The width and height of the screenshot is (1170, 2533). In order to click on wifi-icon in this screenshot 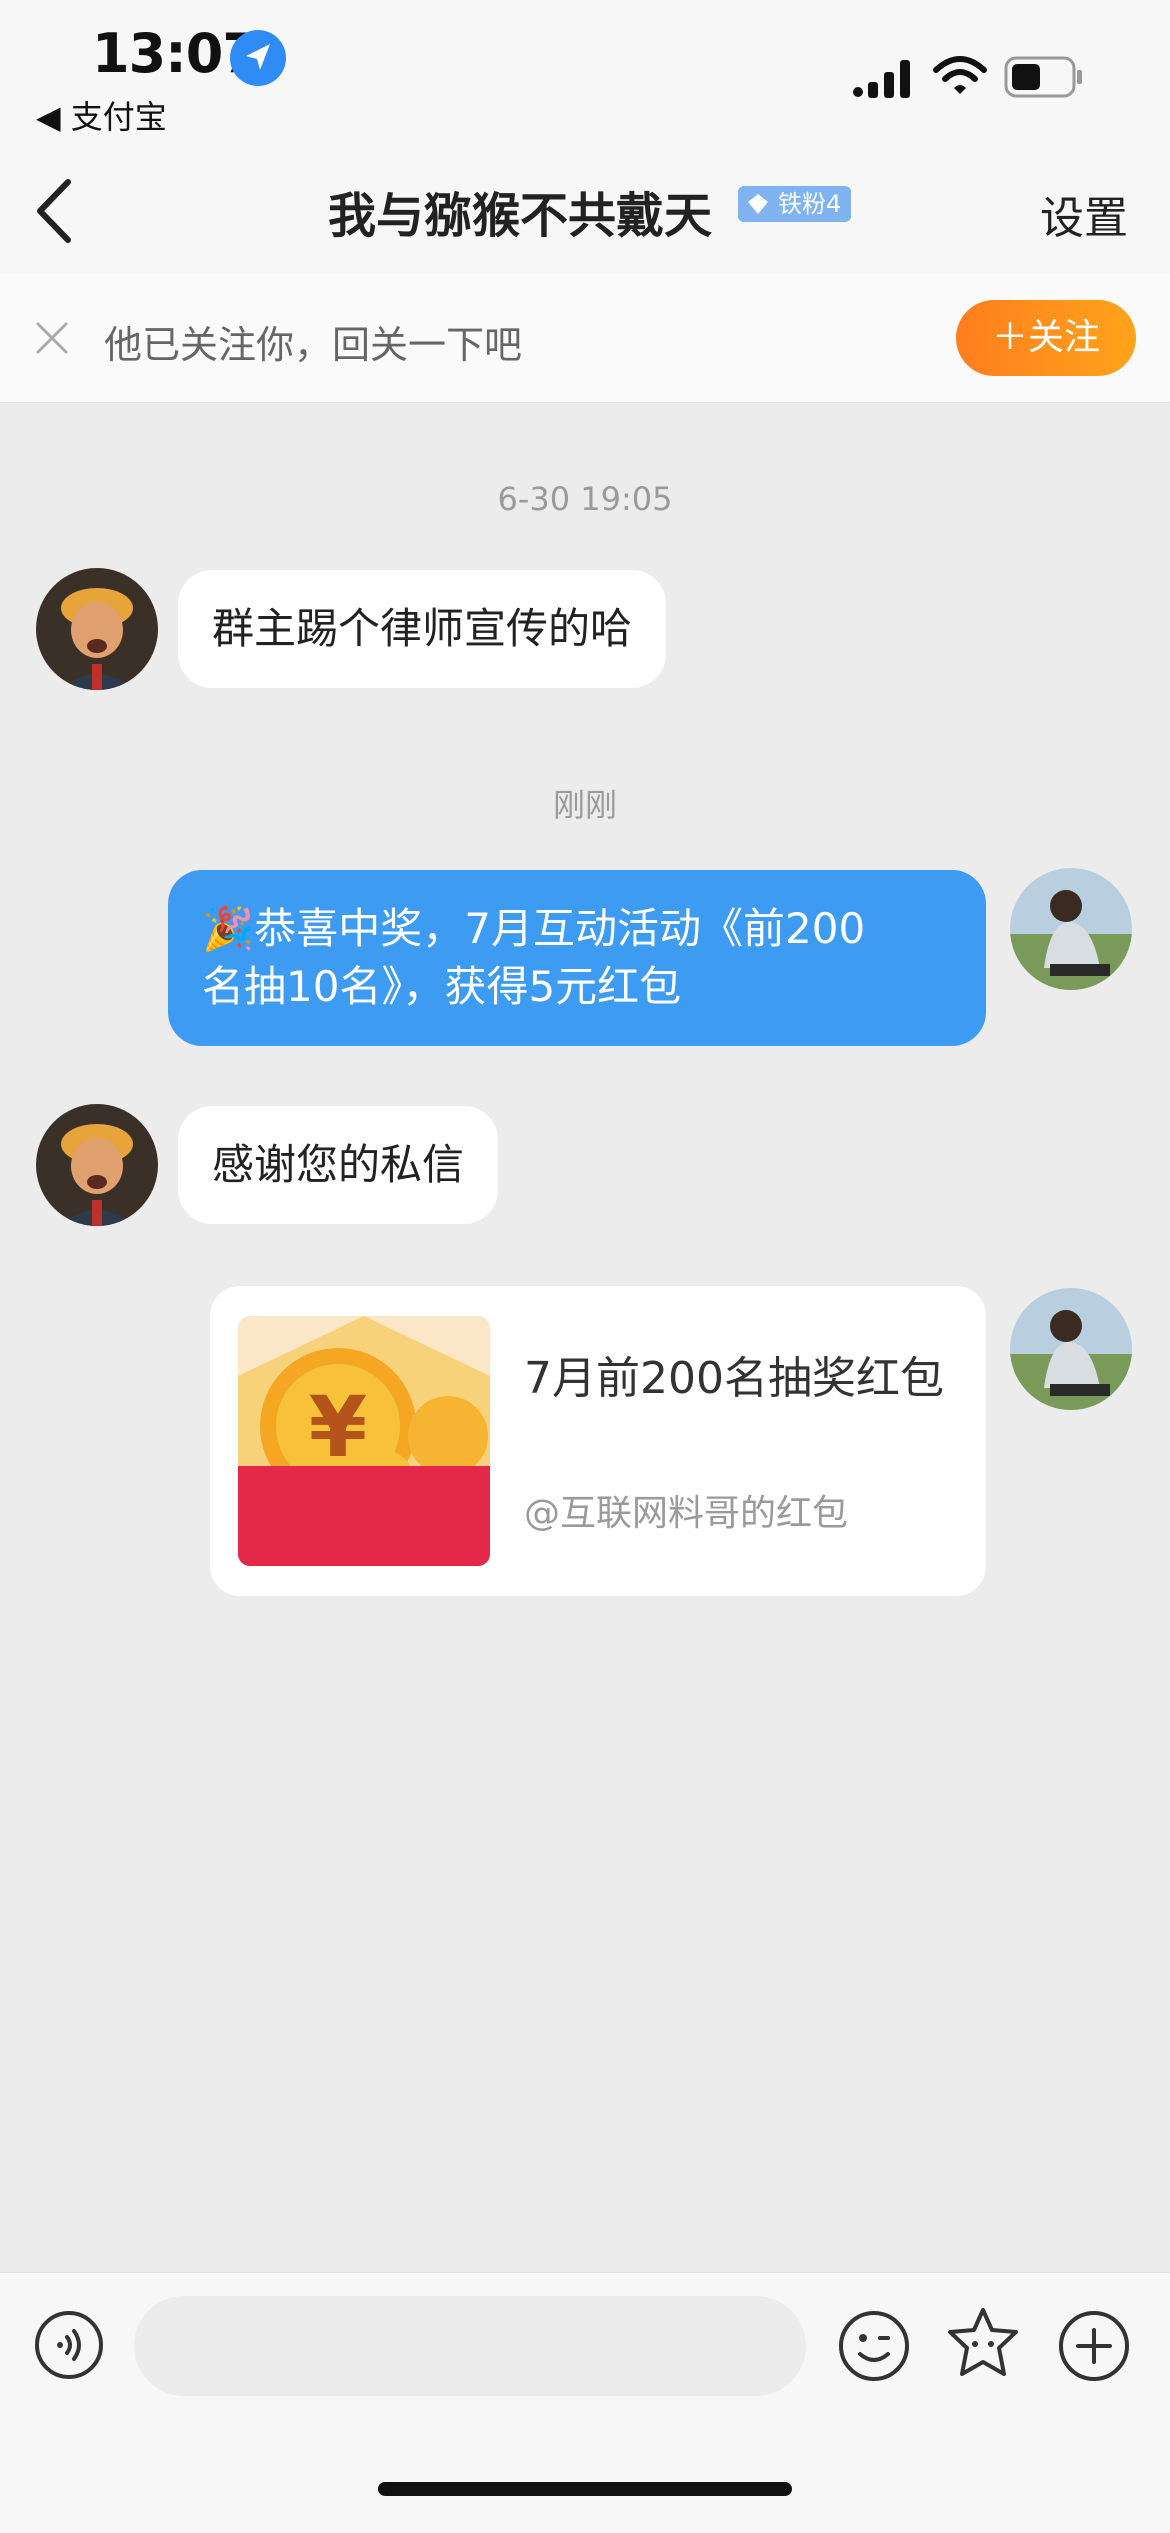, I will do `click(960, 75)`.